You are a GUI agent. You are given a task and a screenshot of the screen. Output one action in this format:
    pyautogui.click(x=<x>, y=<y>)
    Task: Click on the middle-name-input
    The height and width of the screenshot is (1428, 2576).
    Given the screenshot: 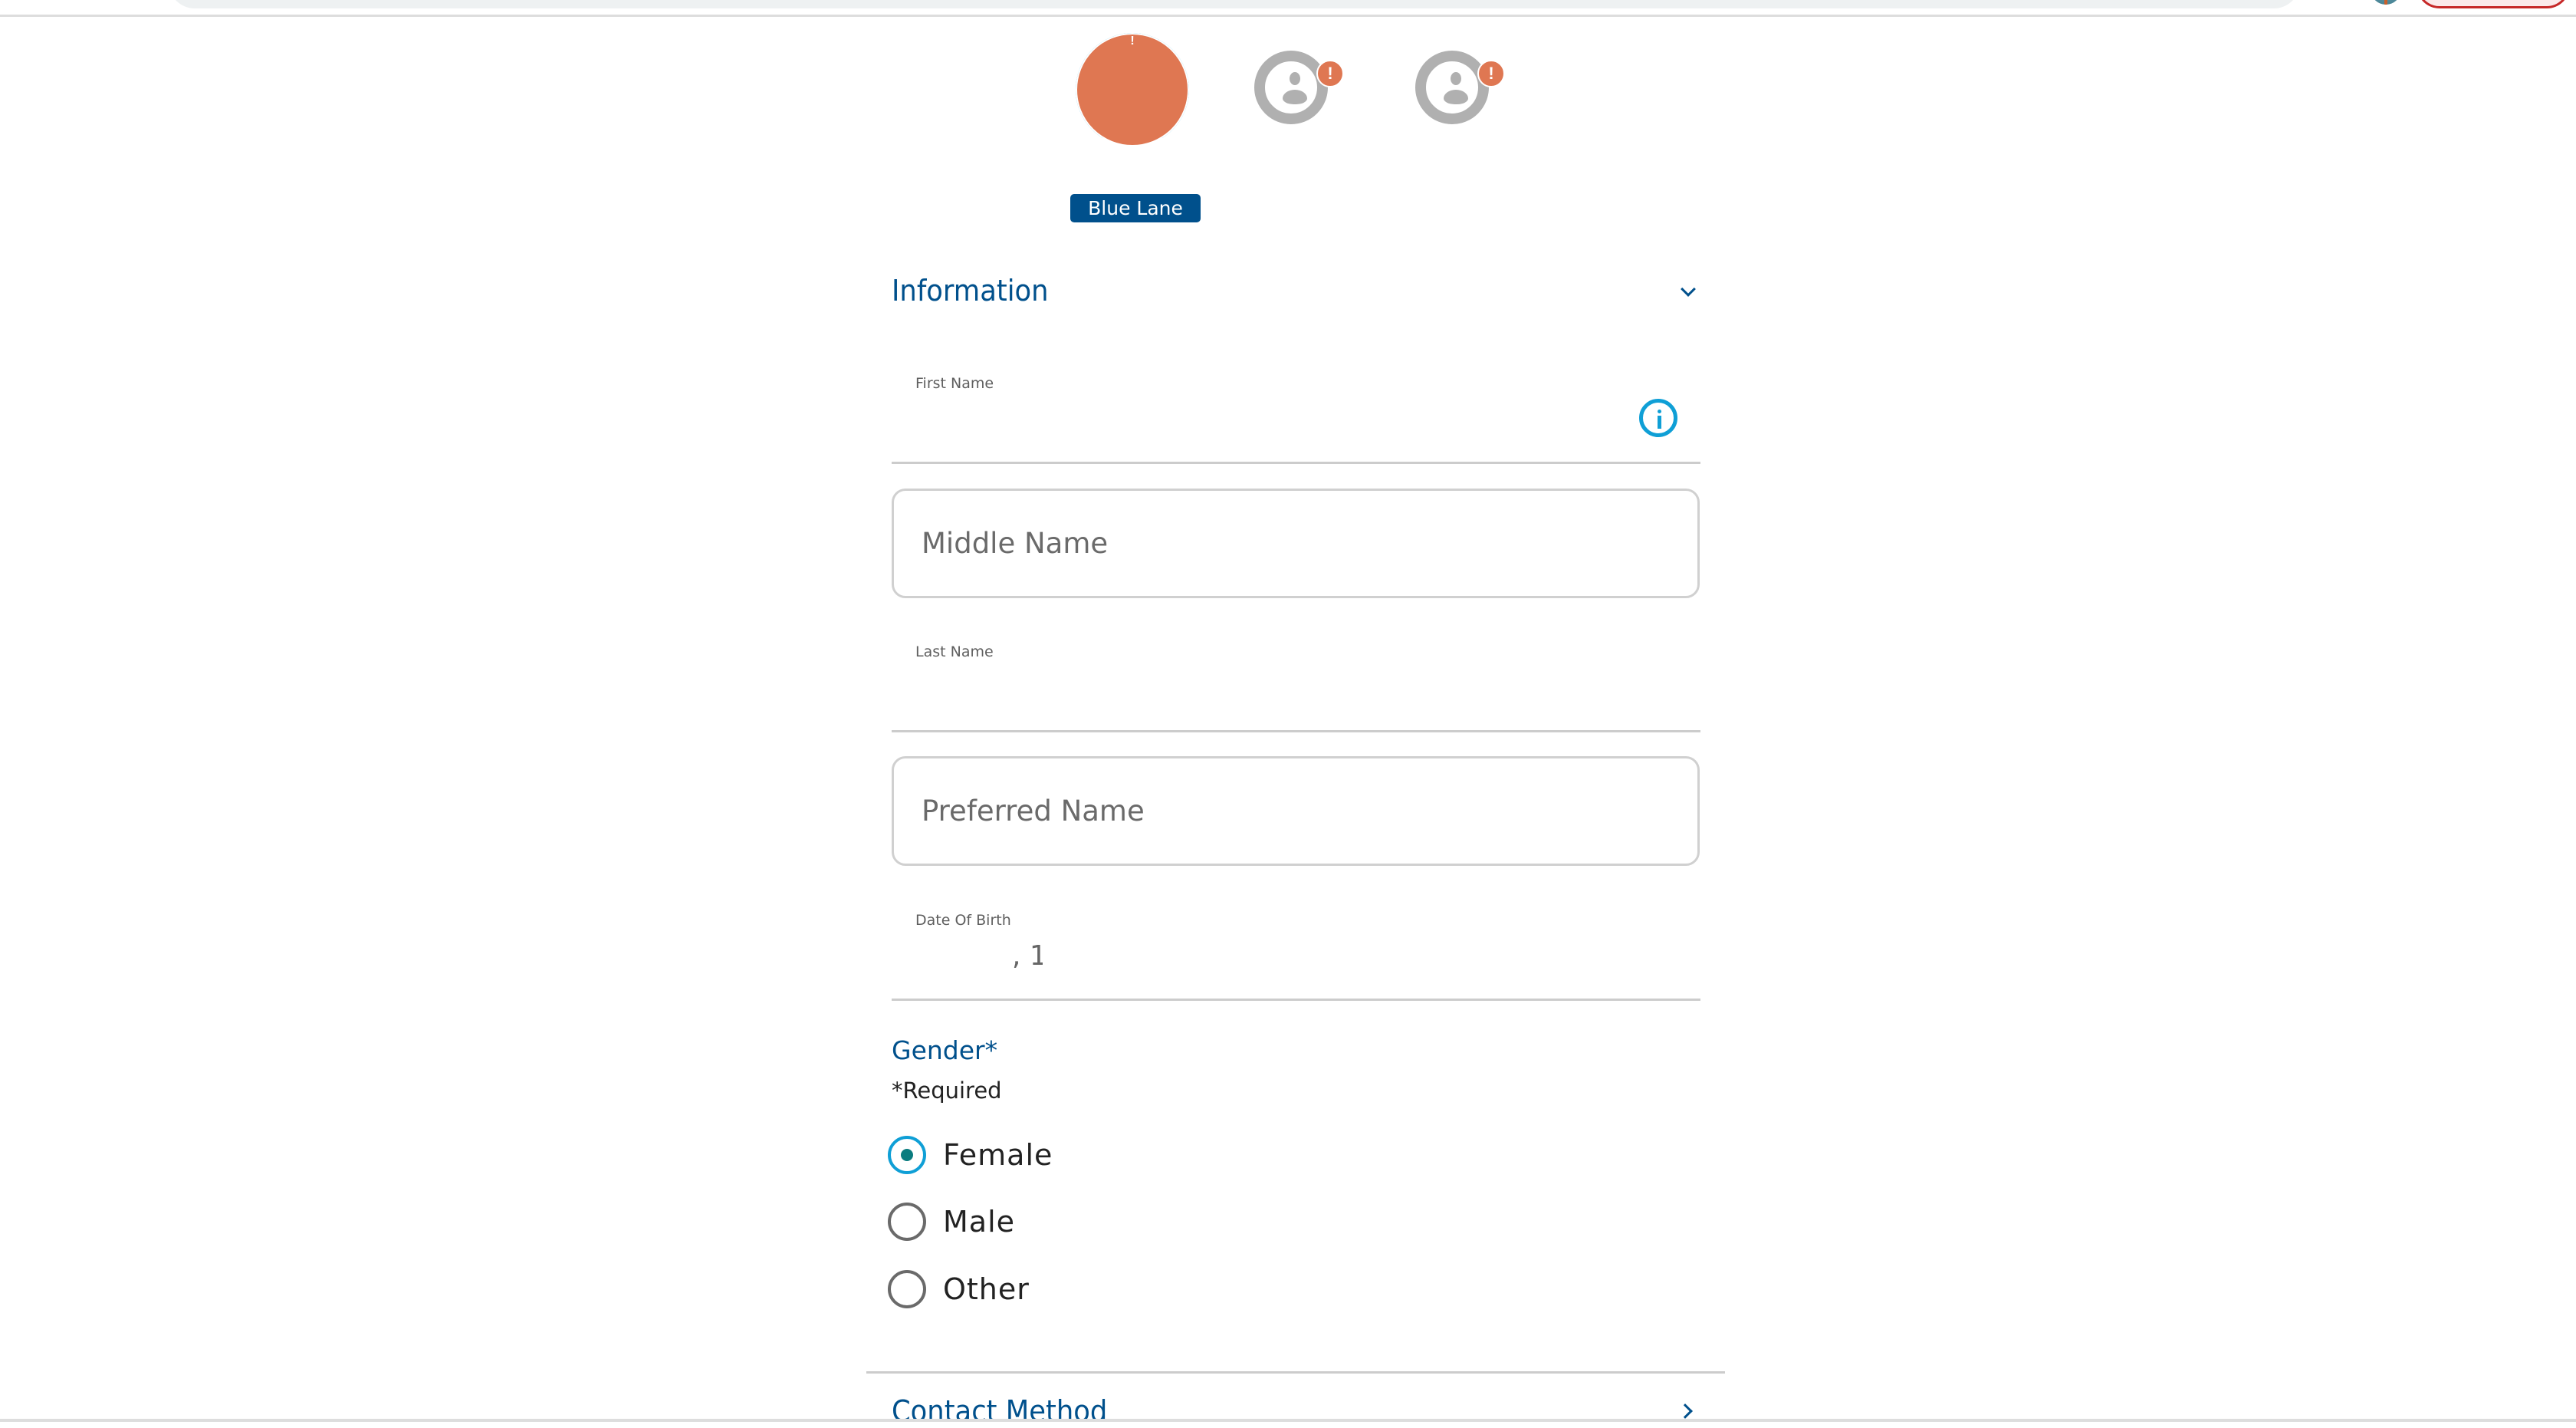 What is the action you would take?
    pyautogui.click(x=1286, y=543)
    